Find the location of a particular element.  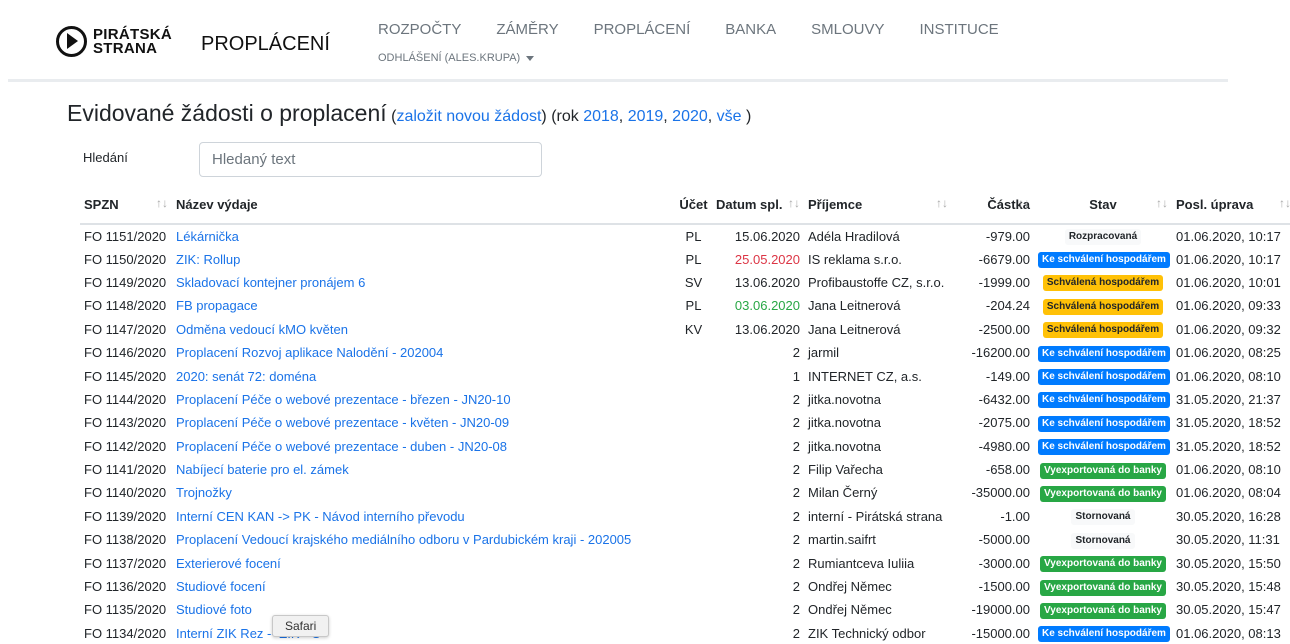

cell-prijemce-cell: interní - Pirátská strana is located at coordinates (878, 516).